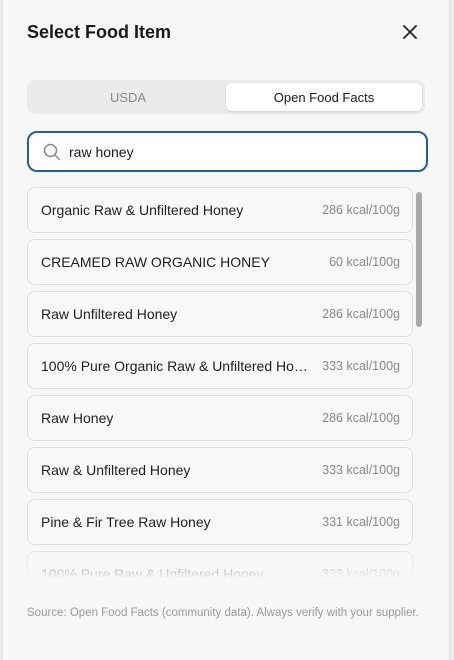  I want to click on close-button, so click(410, 32).